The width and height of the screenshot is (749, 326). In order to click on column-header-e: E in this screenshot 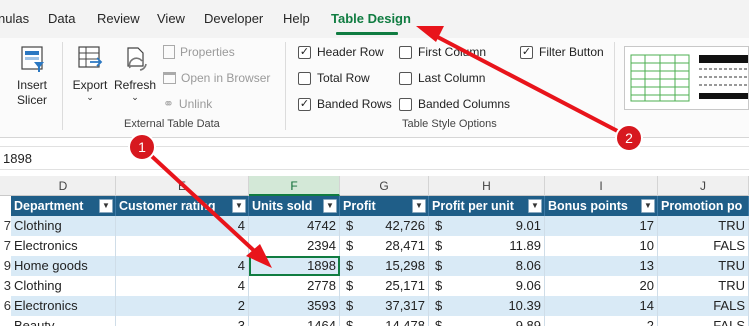, I will do `click(182, 186)`.